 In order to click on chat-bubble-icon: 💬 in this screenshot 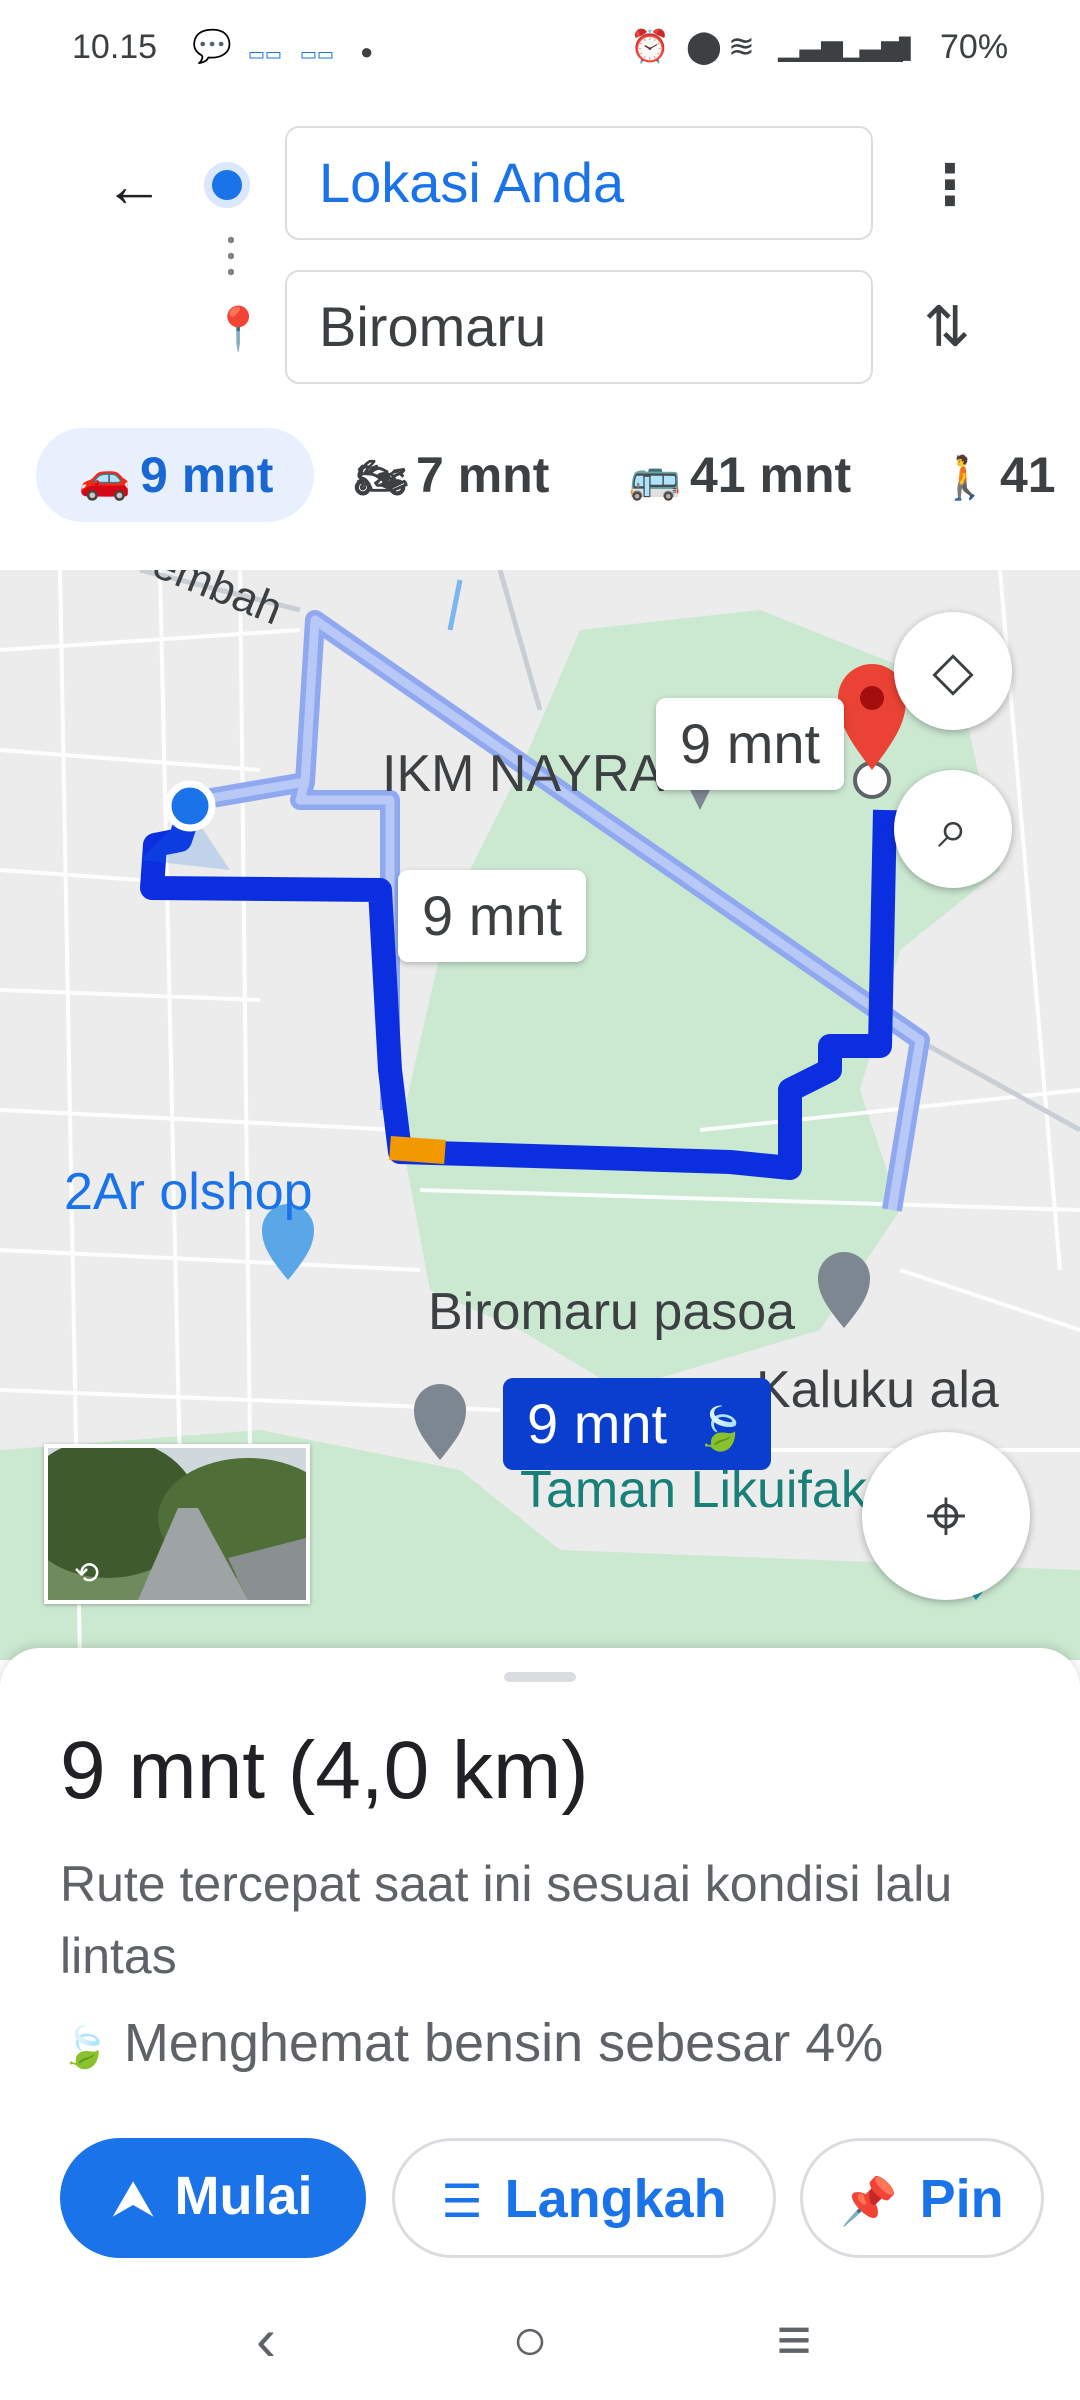, I will do `click(212, 46)`.